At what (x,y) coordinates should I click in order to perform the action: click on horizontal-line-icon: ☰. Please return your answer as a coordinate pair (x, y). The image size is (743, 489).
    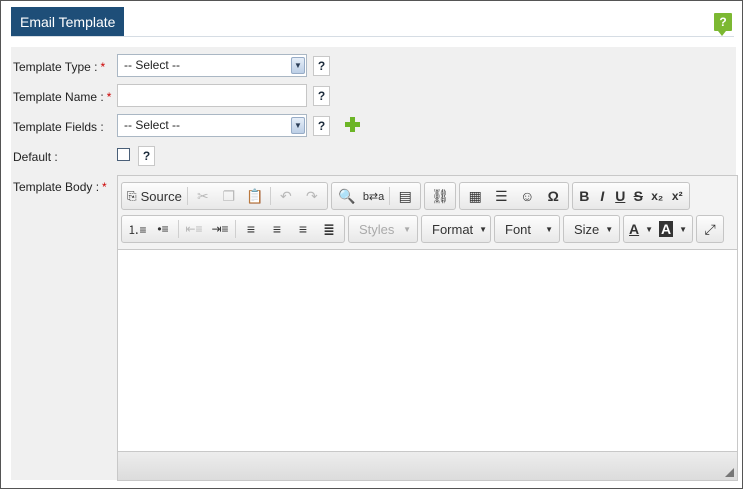
    Looking at the image, I should click on (501, 196).